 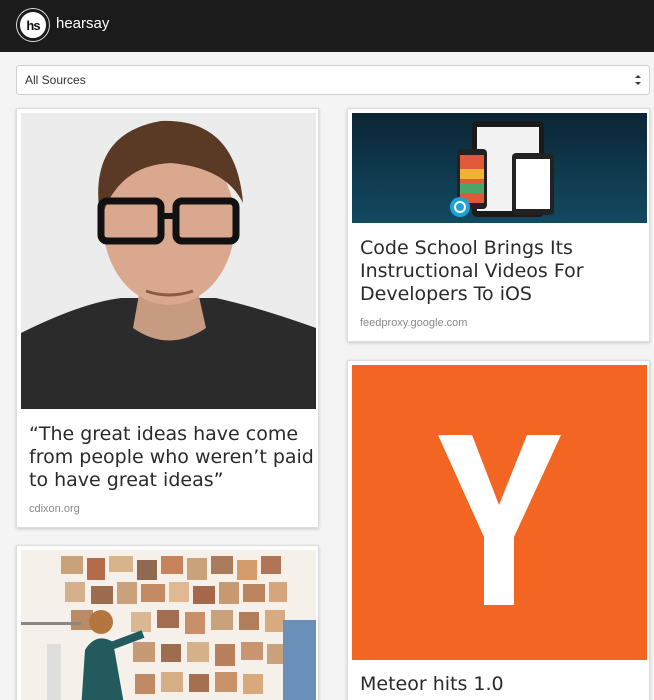 What do you see at coordinates (333, 80) in the screenshot?
I see `source-filter-select: All Sources` at bounding box center [333, 80].